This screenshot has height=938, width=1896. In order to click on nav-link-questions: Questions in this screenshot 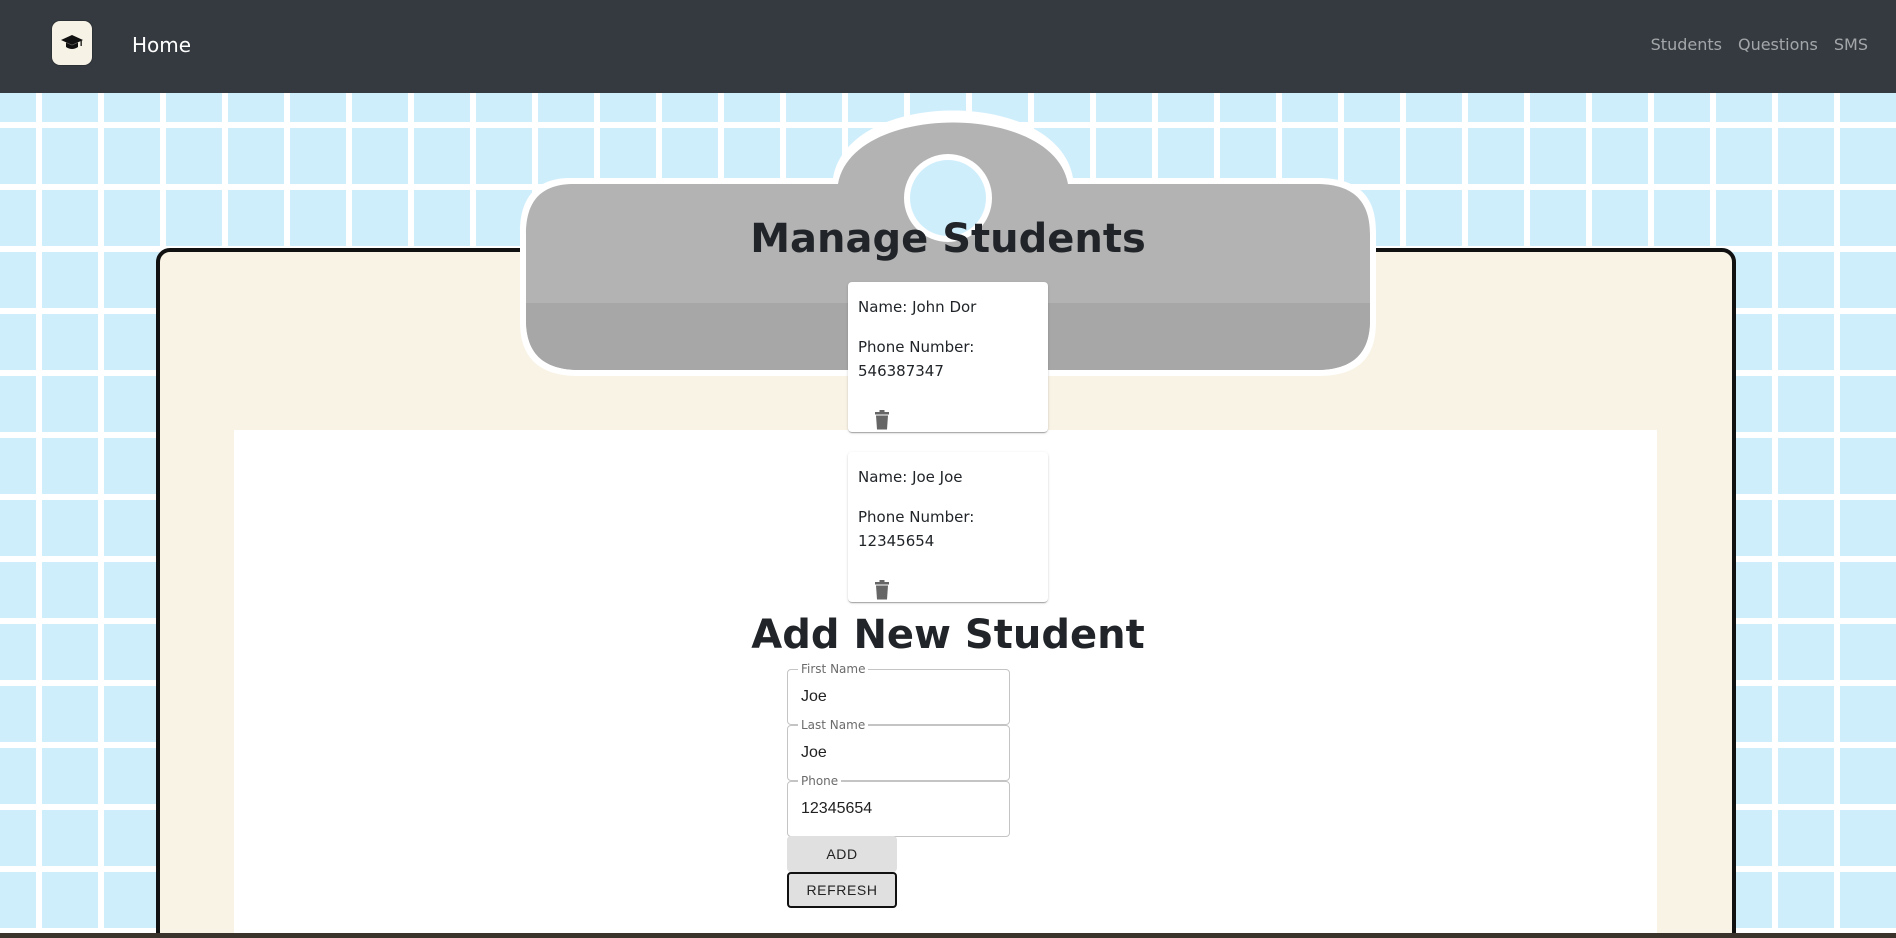, I will do `click(1778, 44)`.